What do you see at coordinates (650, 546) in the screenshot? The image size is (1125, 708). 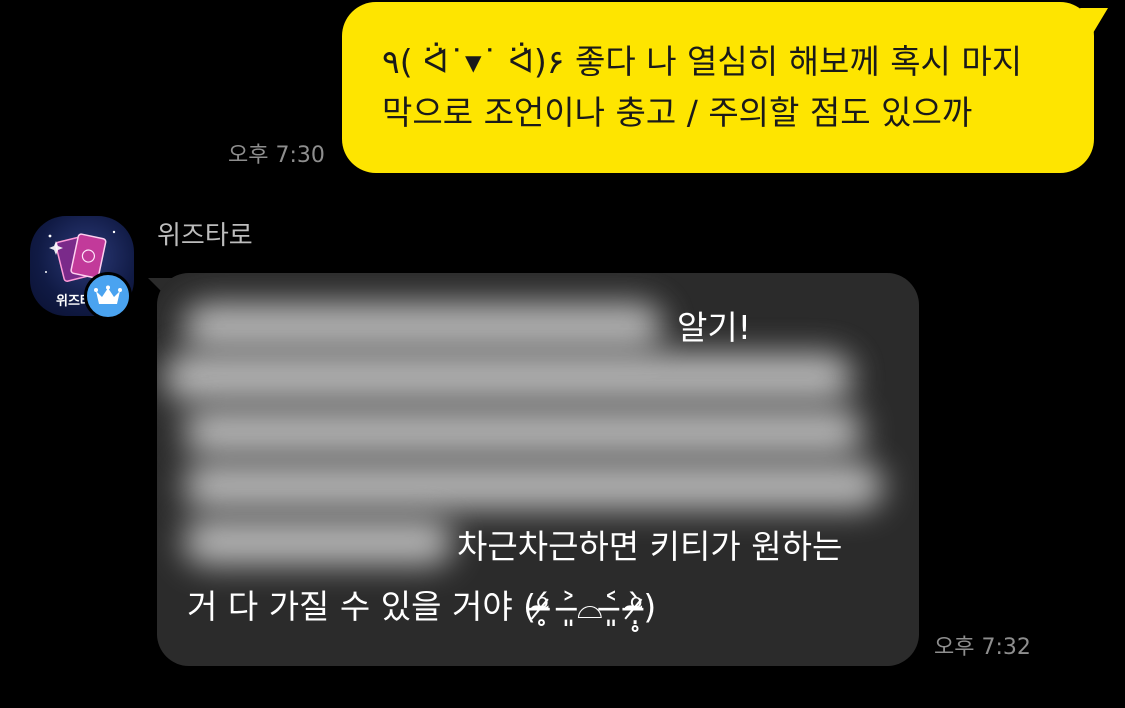 I see `incoming-message-fragment-2: 차근차근하면 키티가 원하는` at bounding box center [650, 546].